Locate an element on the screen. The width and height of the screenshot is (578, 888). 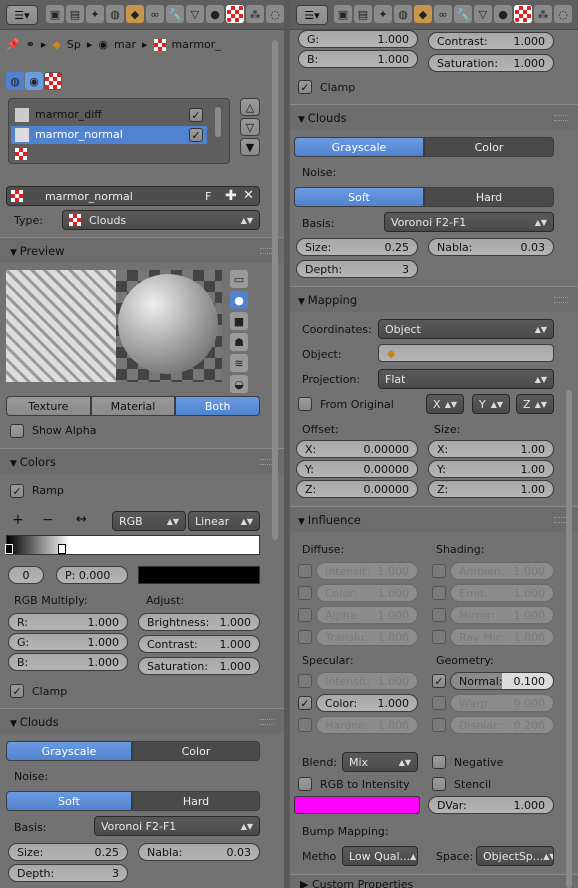
influence-panel-header: Influence is located at coordinates (434, 519).